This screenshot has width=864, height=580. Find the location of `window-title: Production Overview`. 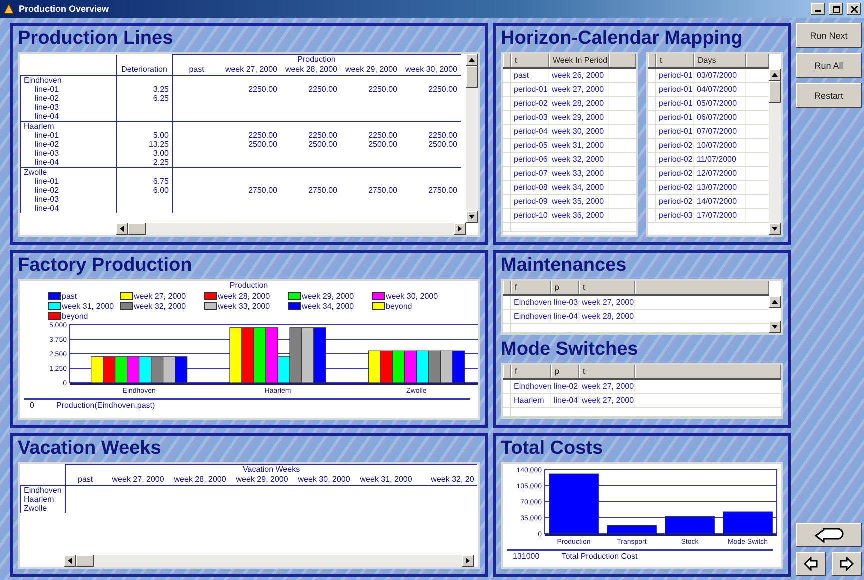

window-title: Production Overview is located at coordinates (64, 9).